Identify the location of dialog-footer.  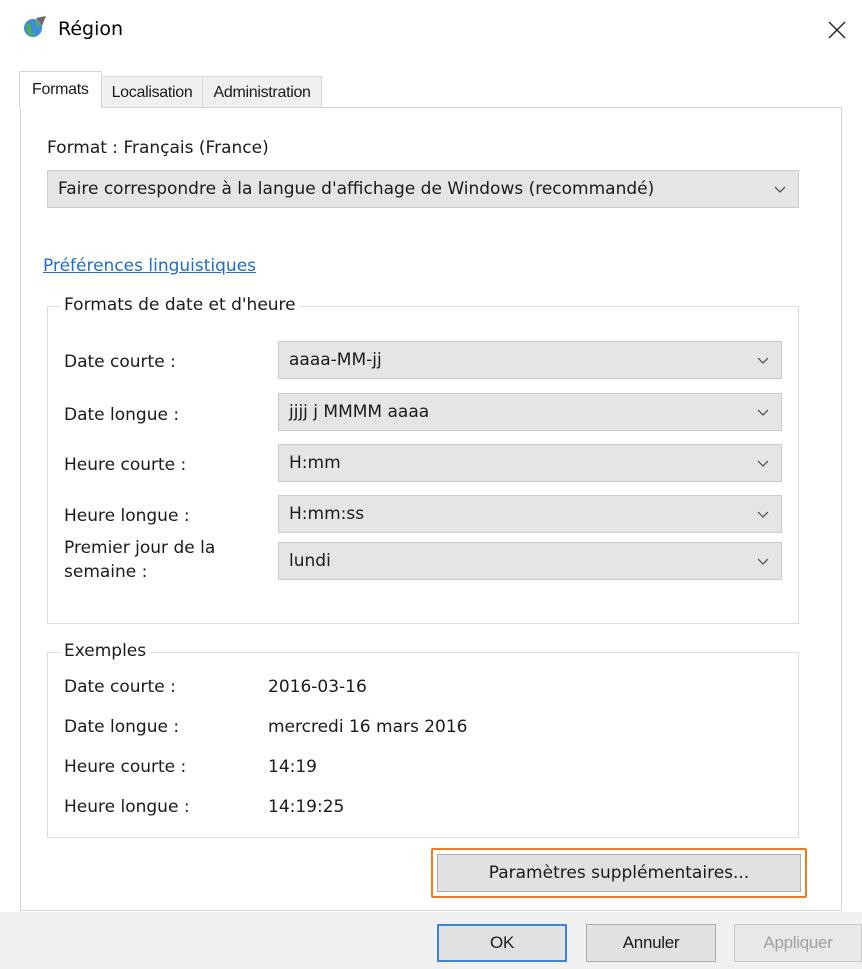
(431, 940).